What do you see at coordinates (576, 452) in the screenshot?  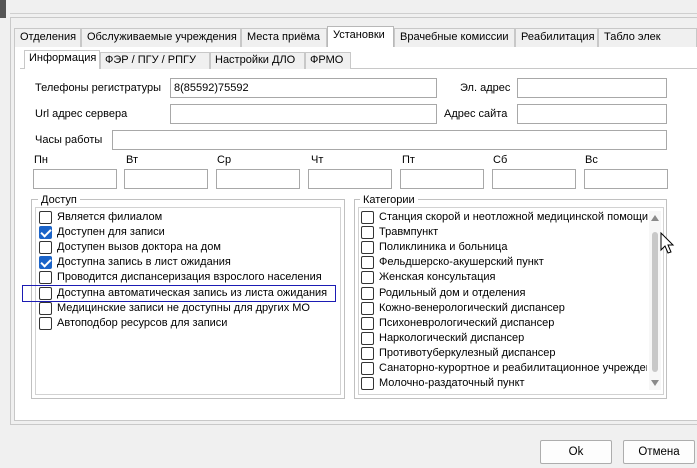 I see `ok-button: Ok` at bounding box center [576, 452].